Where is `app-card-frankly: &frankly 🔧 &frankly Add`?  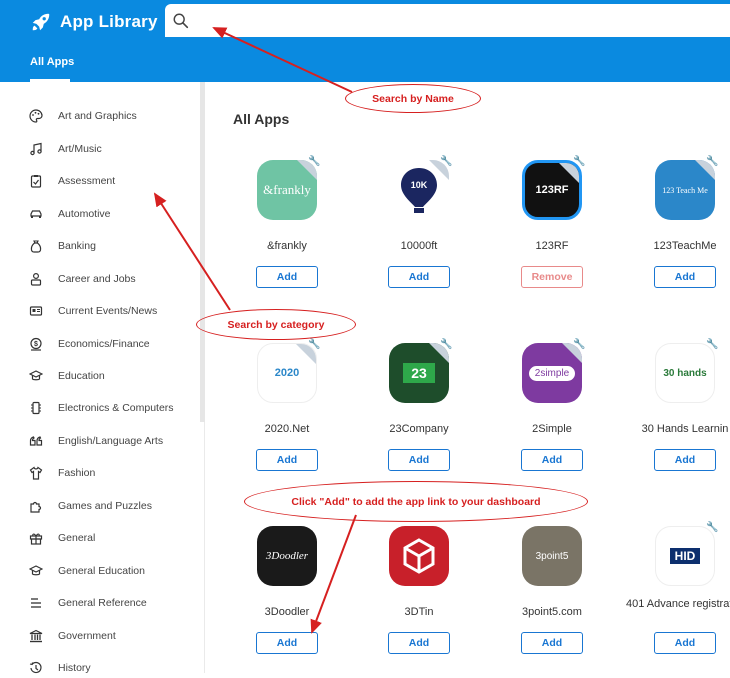 app-card-frankly: &frankly 🔧 &frankly Add is located at coordinates (287, 228).